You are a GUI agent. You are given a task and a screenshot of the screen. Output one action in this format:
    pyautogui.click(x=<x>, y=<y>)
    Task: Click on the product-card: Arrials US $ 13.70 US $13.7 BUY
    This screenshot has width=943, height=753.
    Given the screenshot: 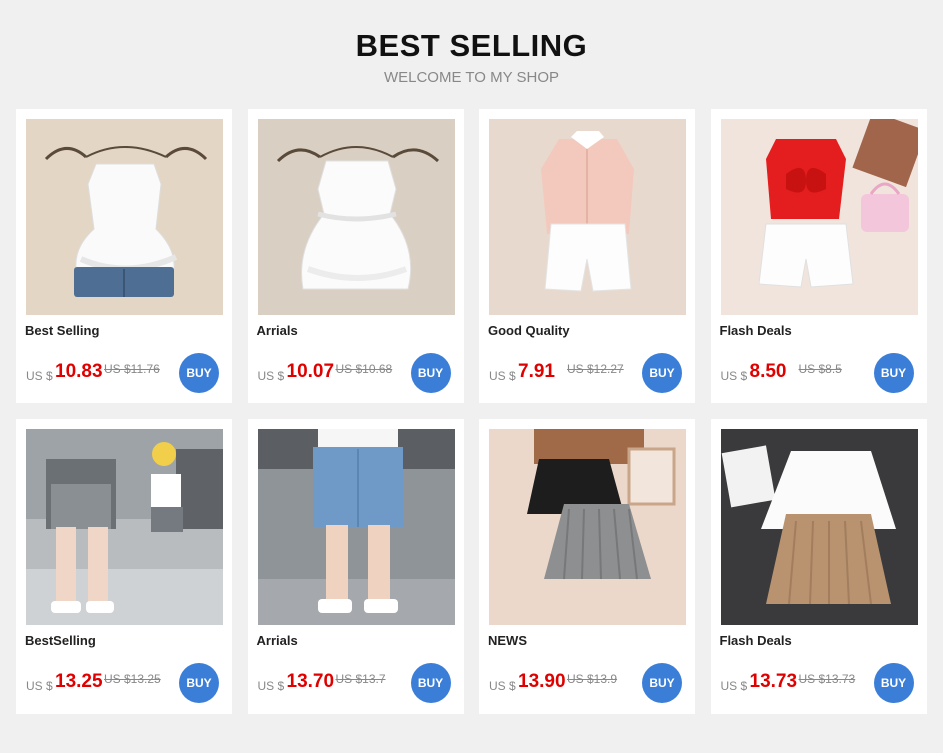 What is the action you would take?
    pyautogui.click(x=355, y=566)
    